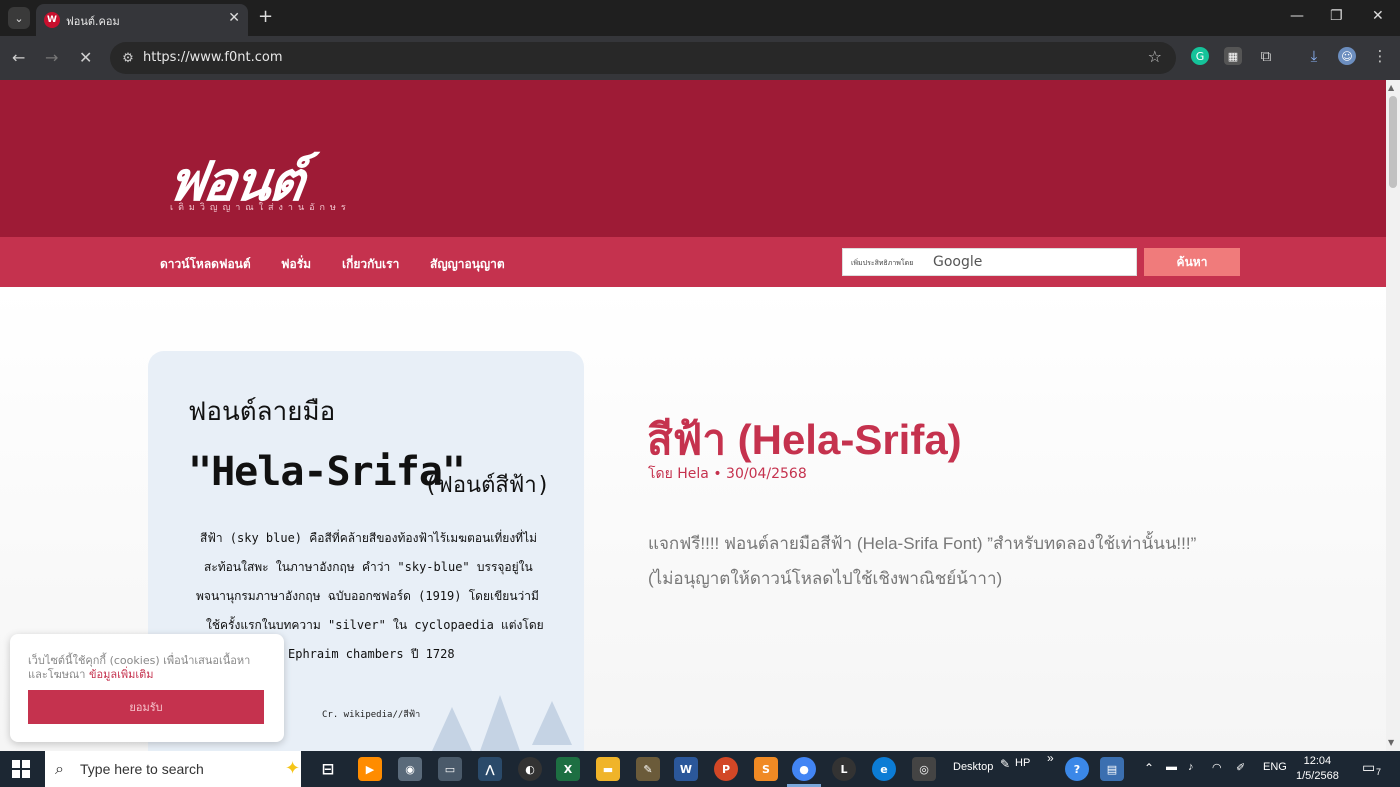 The image size is (1400, 787). What do you see at coordinates (146, 707) in the screenshot?
I see `cookie-accept-button: ยอมรับ` at bounding box center [146, 707].